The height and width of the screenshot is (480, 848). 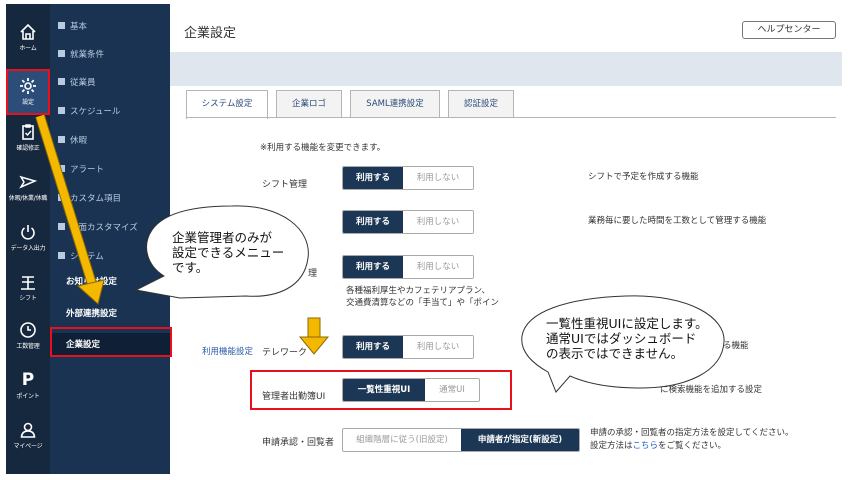 I want to click on diagonal-arrow, so click(x=70, y=209).